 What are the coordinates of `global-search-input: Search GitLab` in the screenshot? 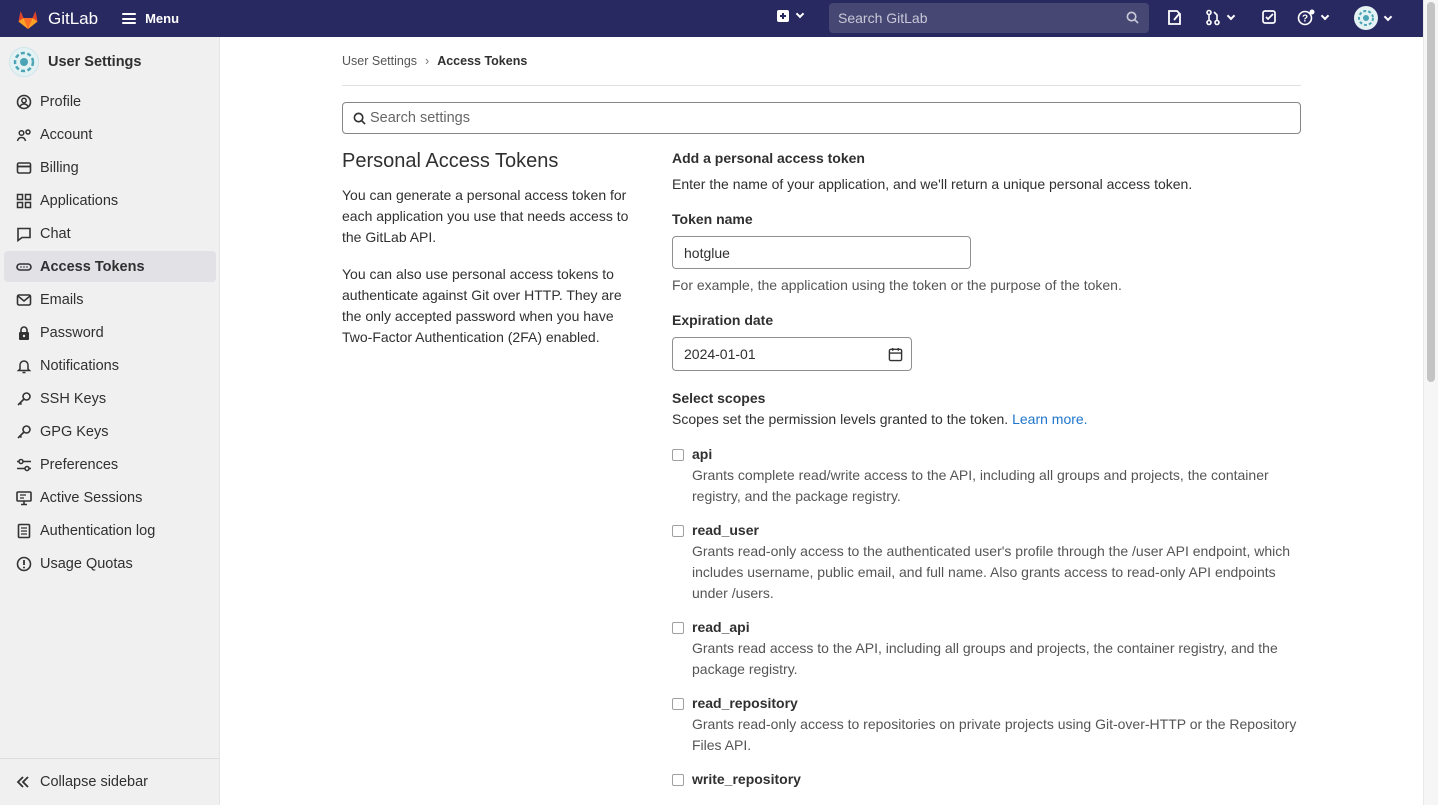 It's located at (989, 18).